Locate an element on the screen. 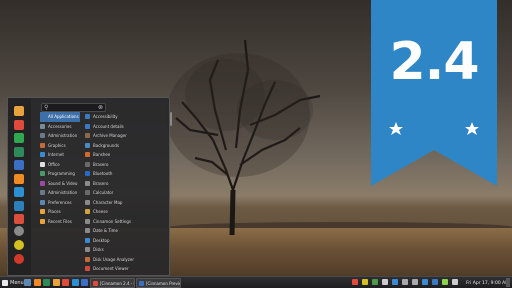 This screenshot has height=288, width=512. application-label: Document Viewer is located at coordinates (111, 269).